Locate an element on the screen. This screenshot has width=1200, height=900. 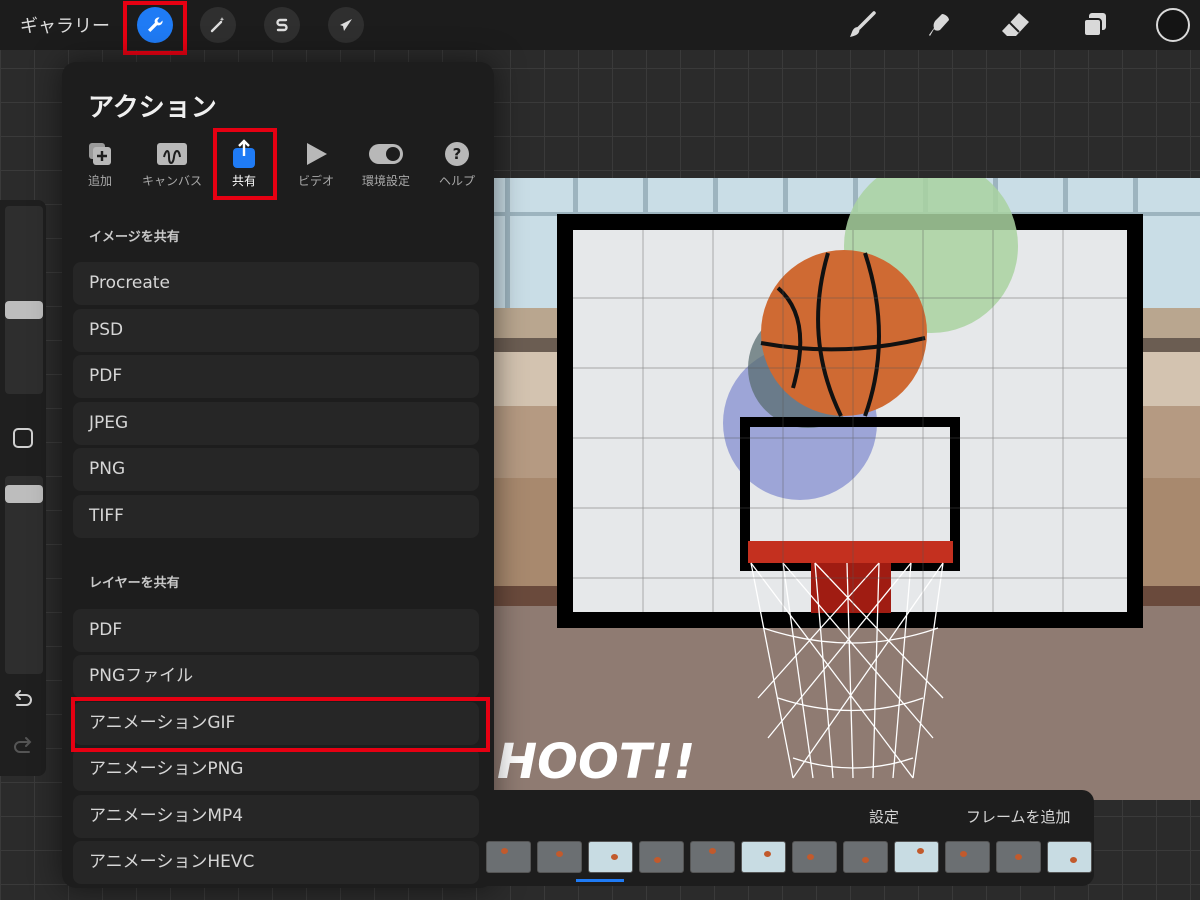
left-sidebar is located at coordinates (23, 488).